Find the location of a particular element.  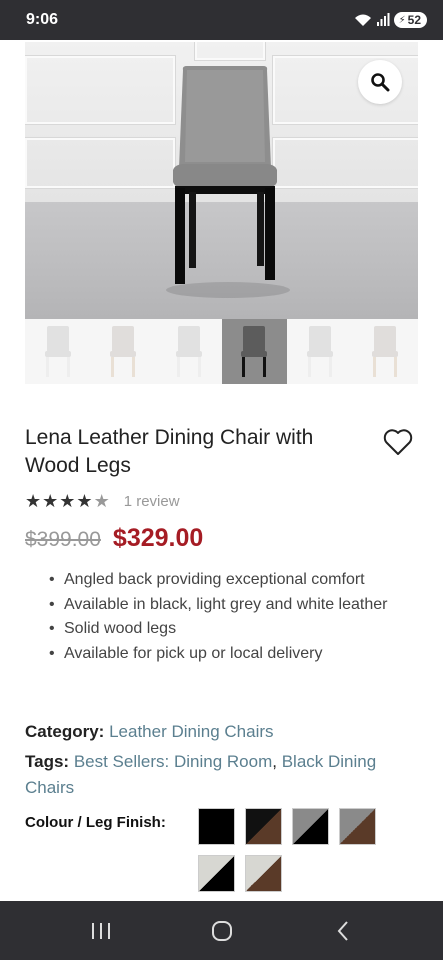

status-indicators: ⚡ 52 is located at coordinates (390, 20).